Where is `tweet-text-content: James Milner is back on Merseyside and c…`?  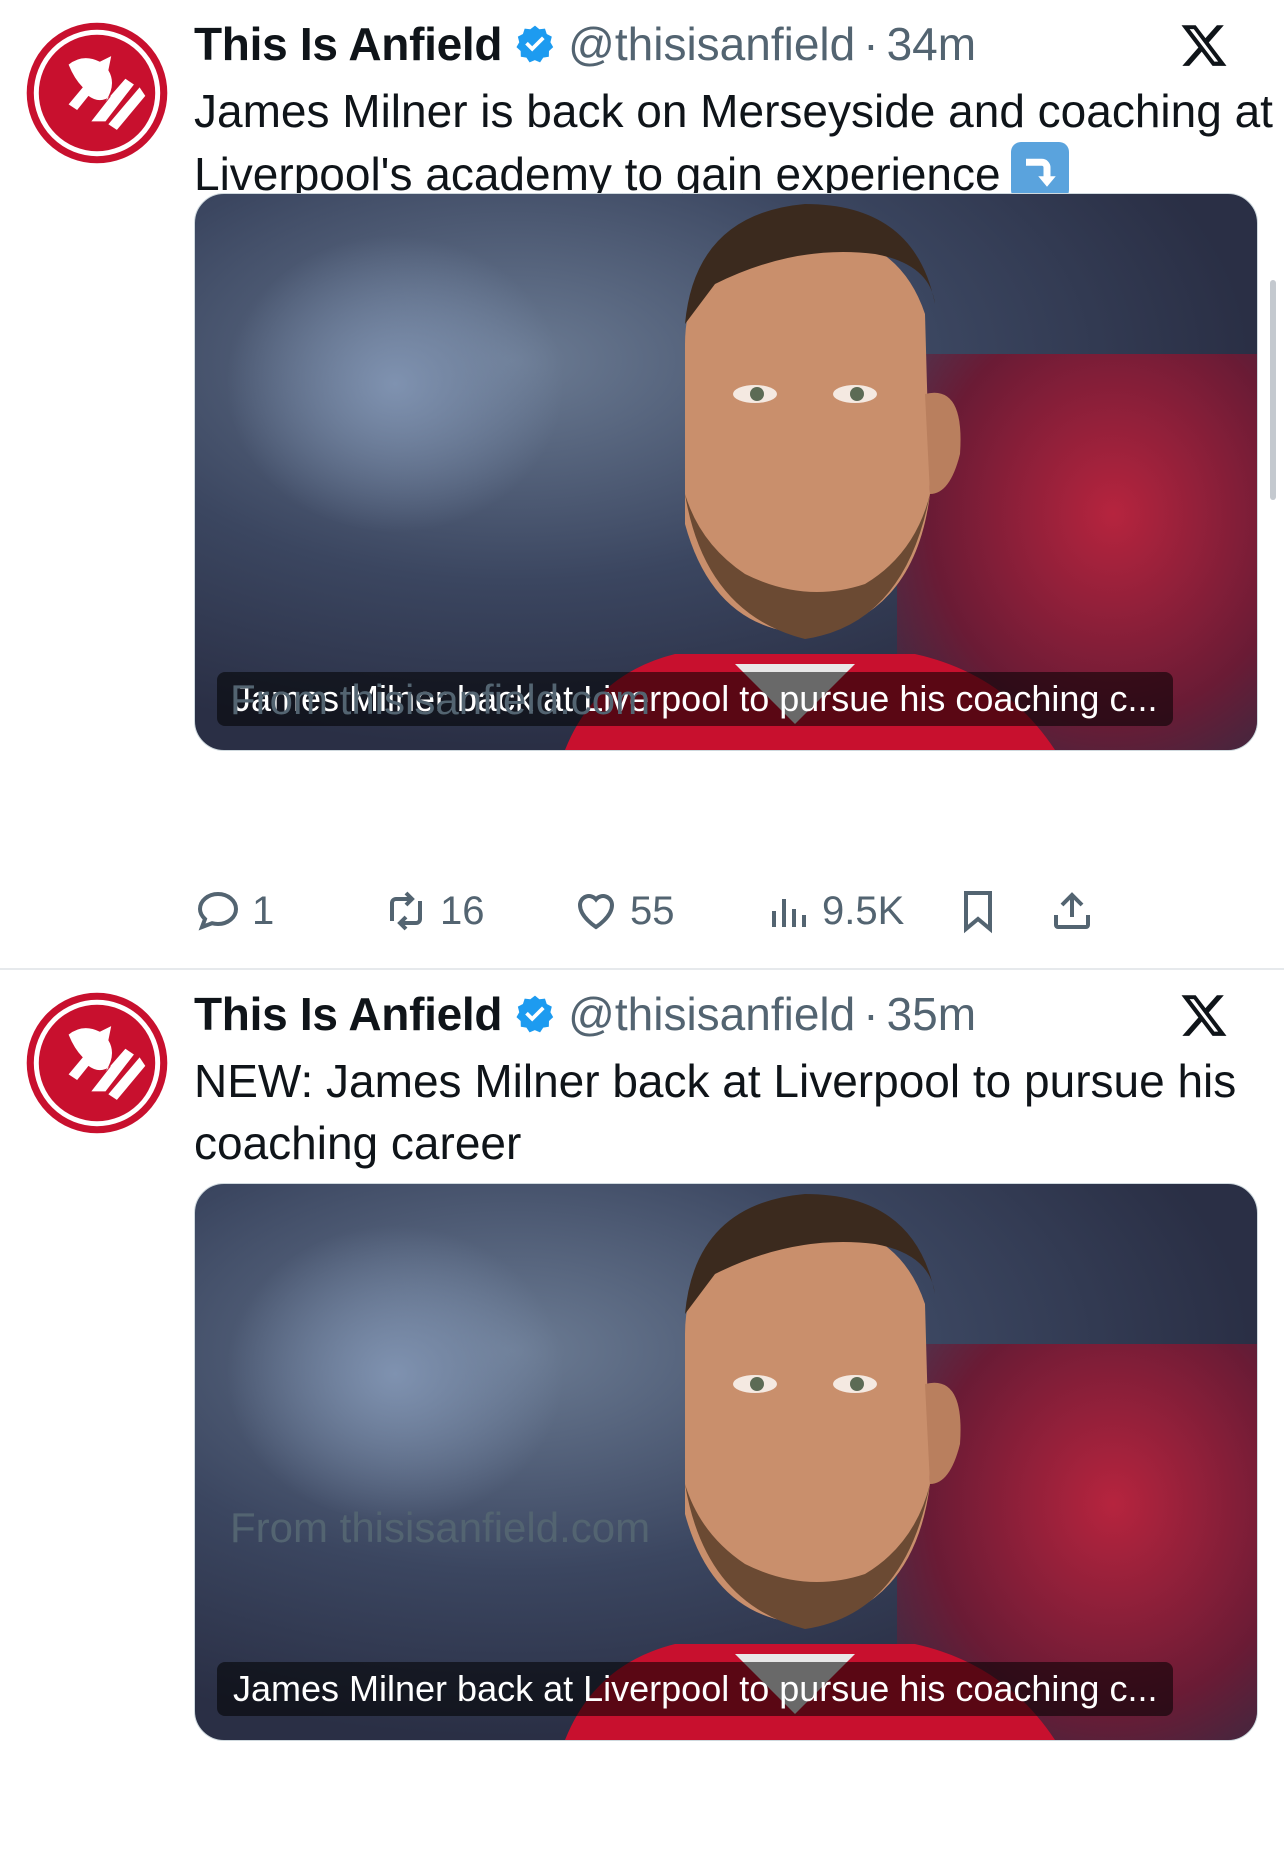 tweet-text-content: James Milner is back on Merseyside and c… is located at coordinates (733, 142).